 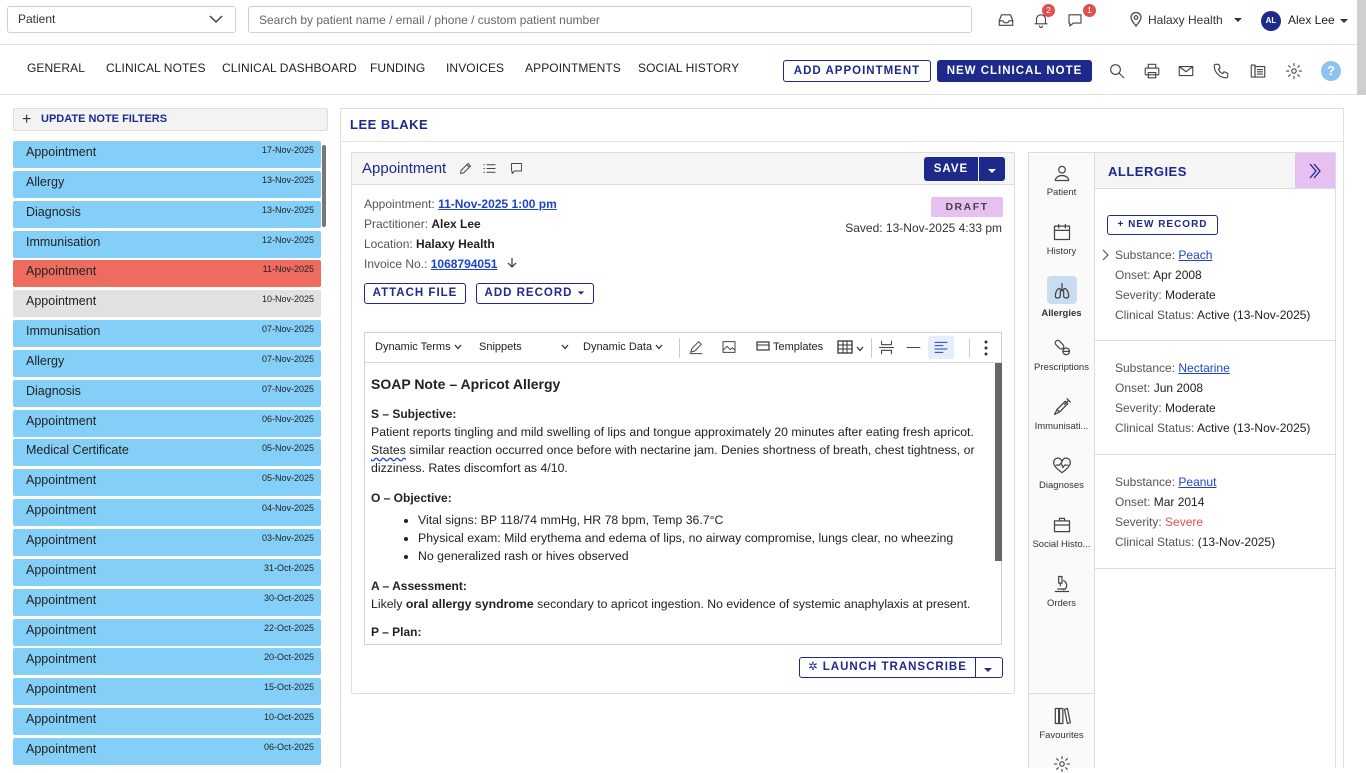 I want to click on caret-down-icon, so click(x=992, y=170).